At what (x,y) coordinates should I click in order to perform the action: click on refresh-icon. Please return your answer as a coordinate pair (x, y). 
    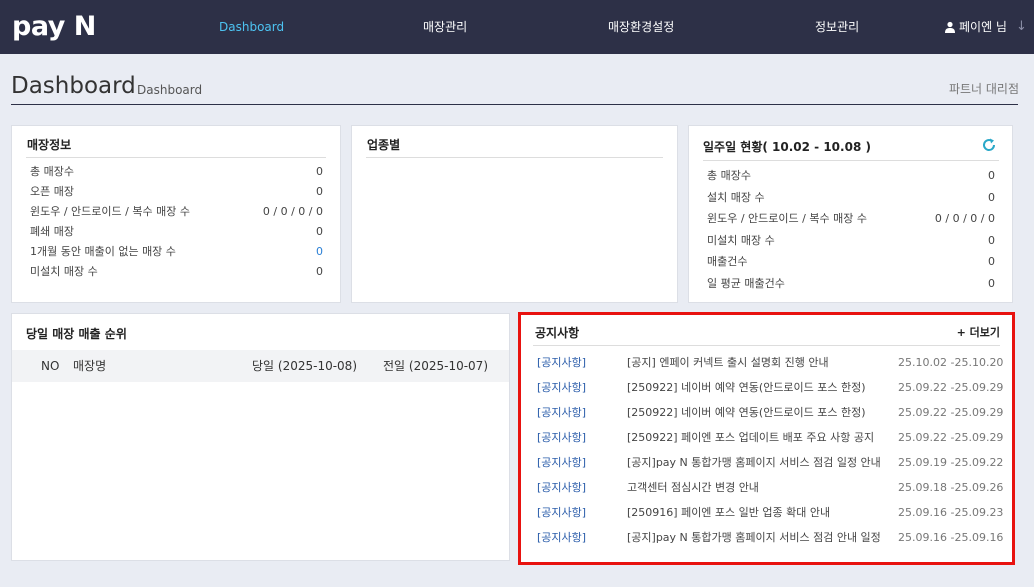
    Looking at the image, I should click on (989, 145).